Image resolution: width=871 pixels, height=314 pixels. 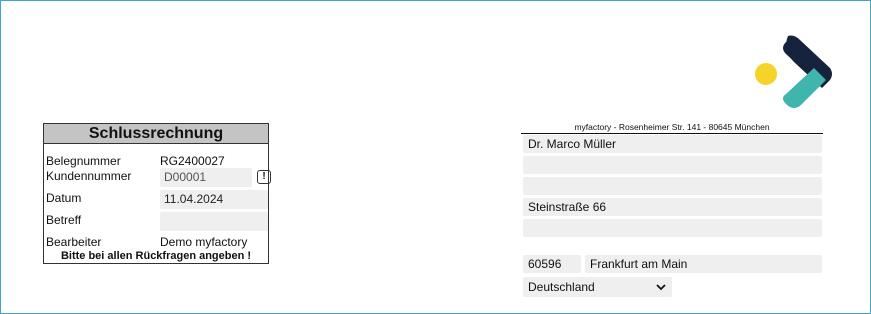 What do you see at coordinates (156, 256) in the screenshot?
I see `inquiry-note: Bitte bei allen Rückfragen angeben !` at bounding box center [156, 256].